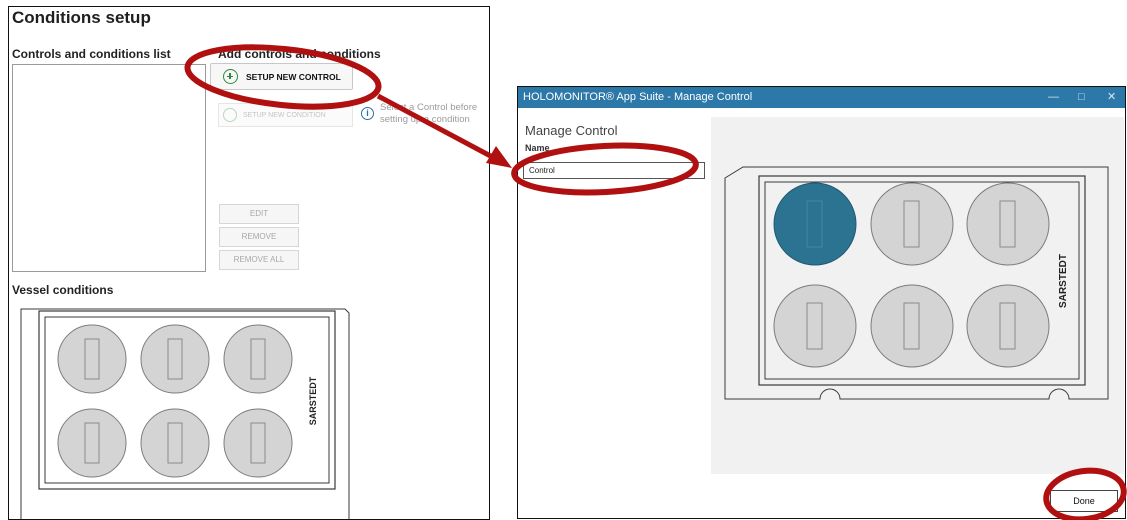 The image size is (1127, 520). What do you see at coordinates (259, 214) in the screenshot?
I see `edit-button: EDIT` at bounding box center [259, 214].